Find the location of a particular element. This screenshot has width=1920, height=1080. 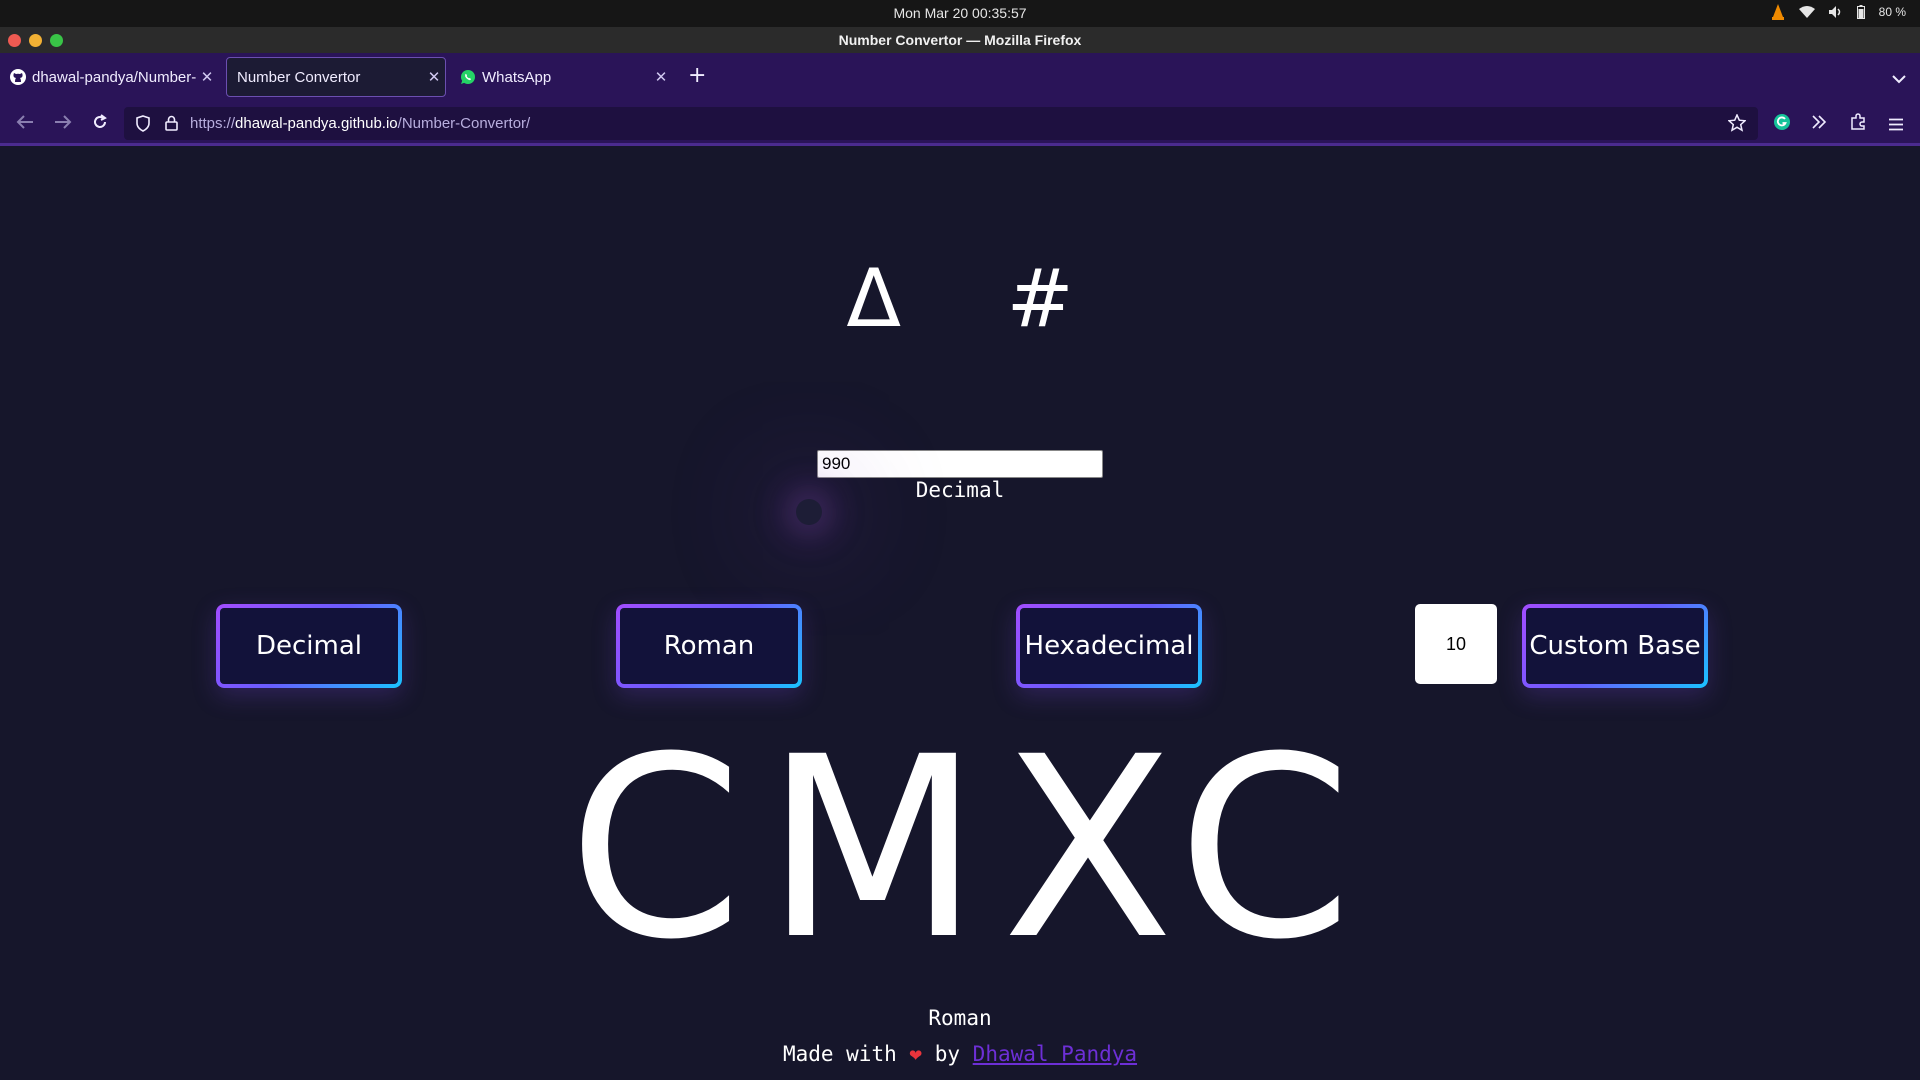

author-link: Dhawal Pandya is located at coordinates (1055, 1054).